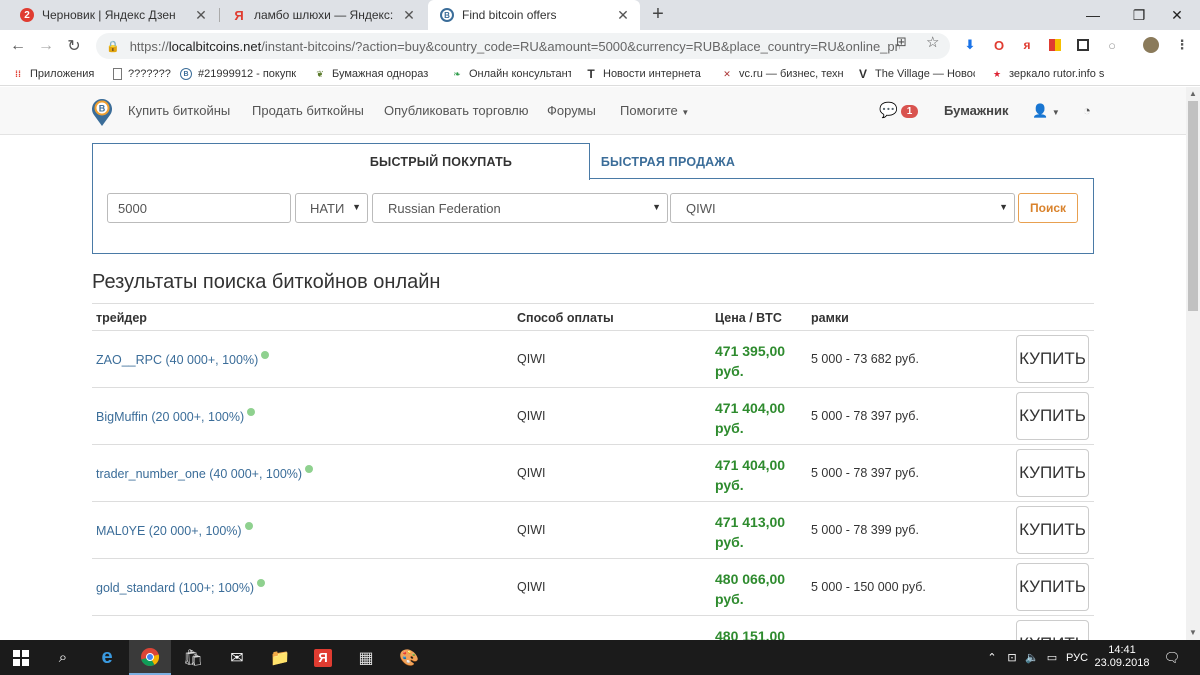  I want to click on user-menu: 👤 ▼, so click(1046, 111).